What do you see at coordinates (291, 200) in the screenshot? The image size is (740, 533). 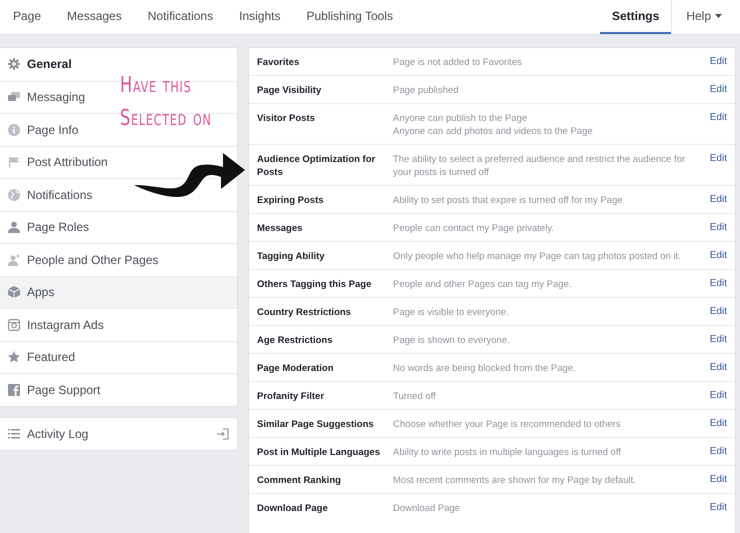 I see `setting-name: Expiring Posts` at bounding box center [291, 200].